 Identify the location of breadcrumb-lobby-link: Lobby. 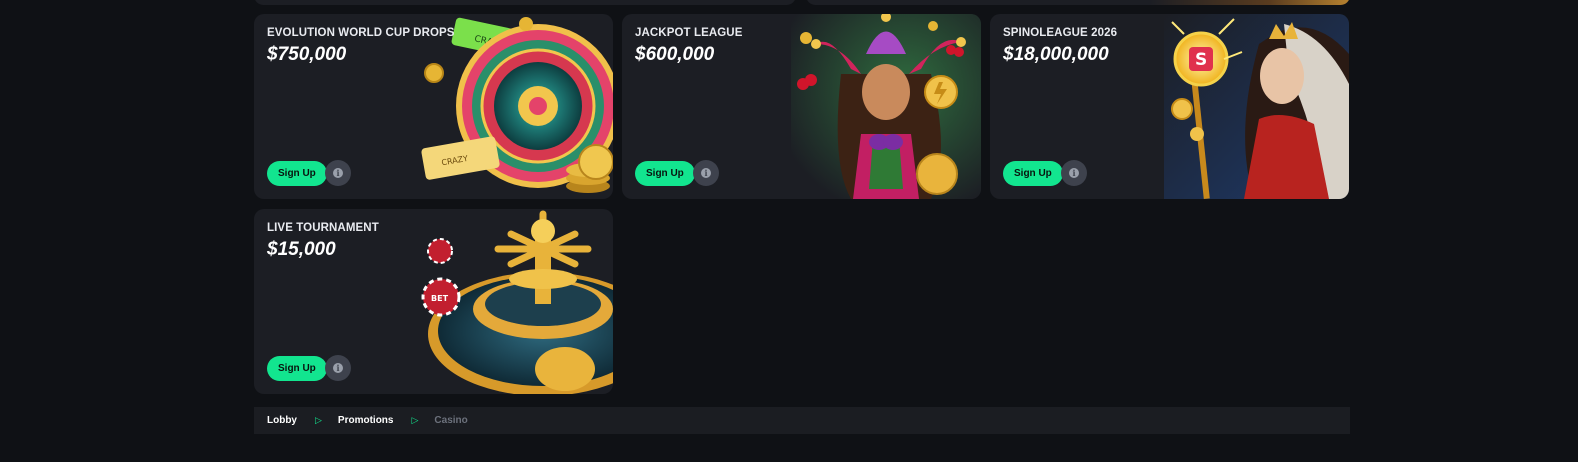
(282, 420).